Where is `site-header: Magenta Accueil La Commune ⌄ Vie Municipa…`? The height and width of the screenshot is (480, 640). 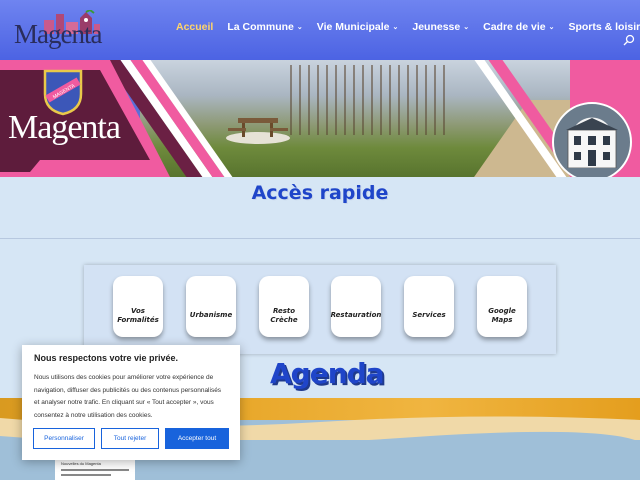
site-header: Magenta Accueil La Commune ⌄ Vie Municipa… is located at coordinates (320, 30).